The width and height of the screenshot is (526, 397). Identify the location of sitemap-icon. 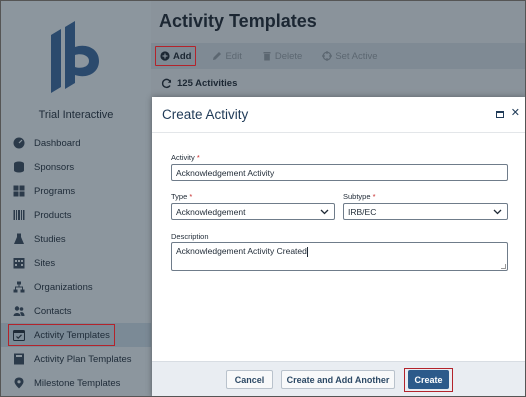
(19, 287).